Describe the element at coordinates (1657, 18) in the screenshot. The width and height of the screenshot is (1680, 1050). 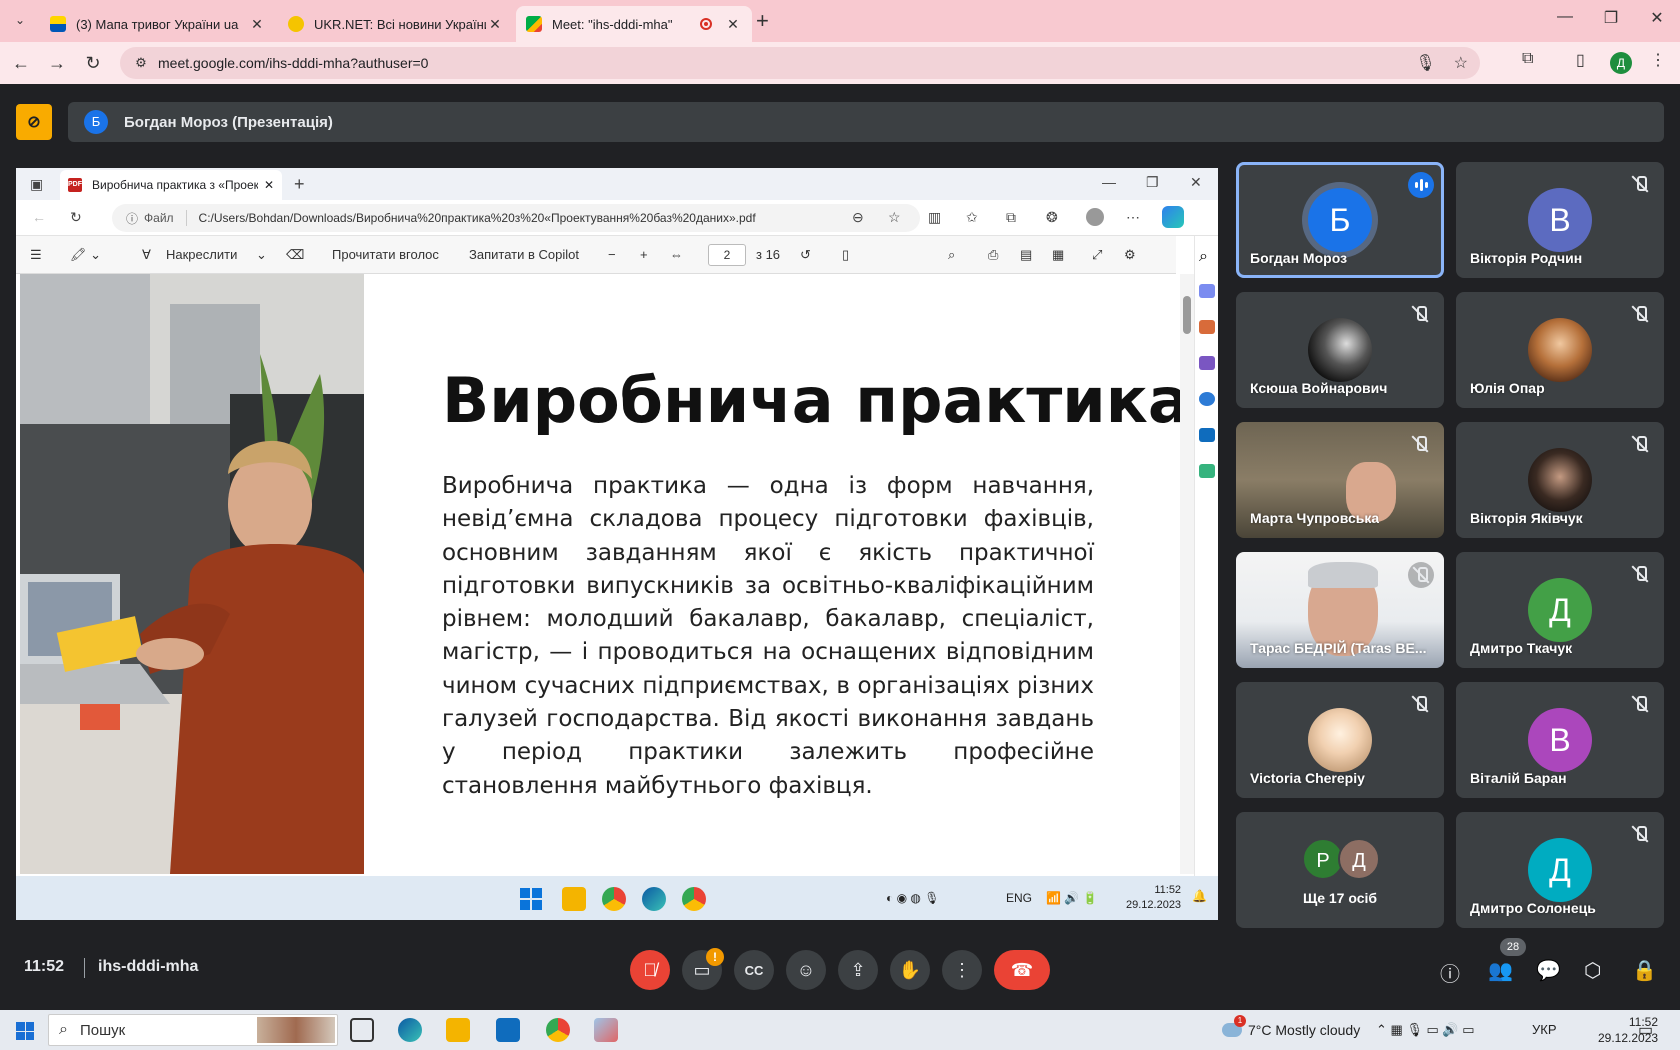
I see `close-window-icon: ✕` at that location.